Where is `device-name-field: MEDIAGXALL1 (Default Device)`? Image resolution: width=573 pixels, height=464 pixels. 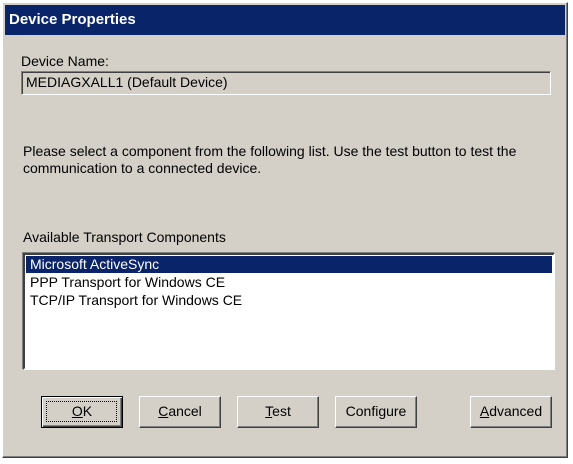
device-name-field: MEDIAGXALL1 (Default Device) is located at coordinates (286, 83).